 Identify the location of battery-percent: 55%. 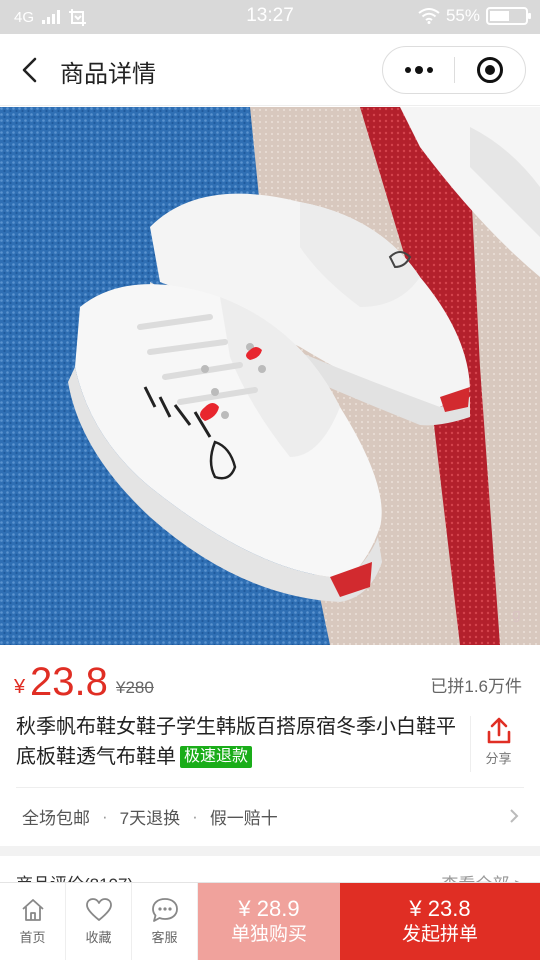
(462, 15).